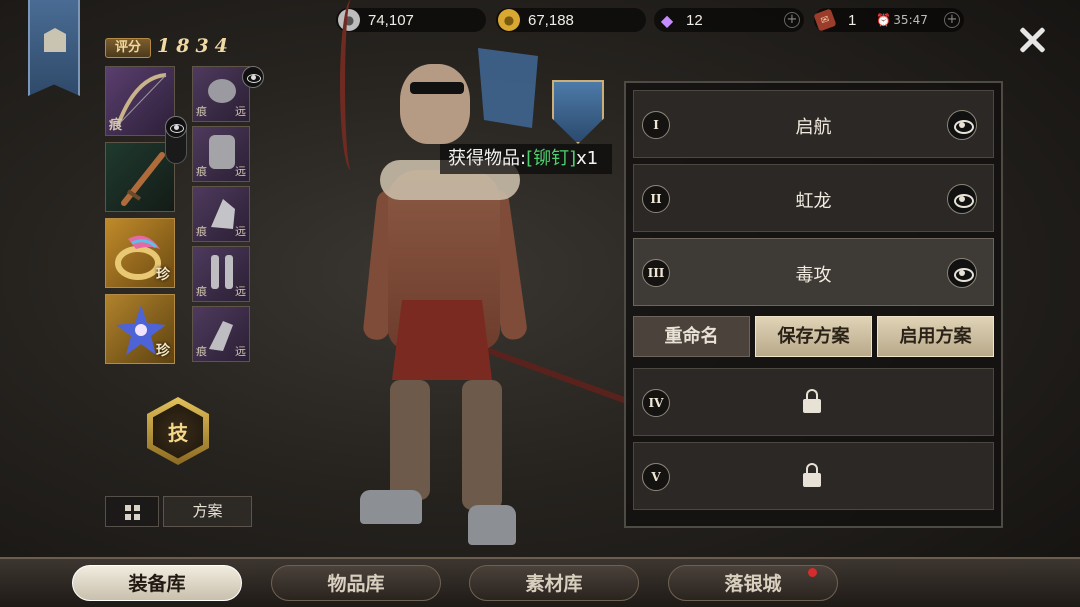  I want to click on castle-emblem-icon, so click(55, 40).